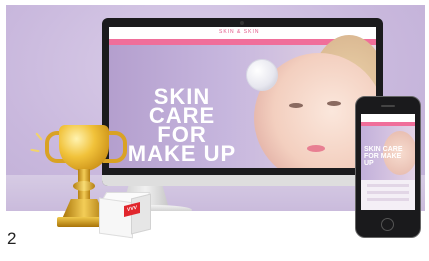 The width and height of the screenshot is (429, 261). What do you see at coordinates (262, 75) in the screenshot?
I see `beauty-device` at bounding box center [262, 75].